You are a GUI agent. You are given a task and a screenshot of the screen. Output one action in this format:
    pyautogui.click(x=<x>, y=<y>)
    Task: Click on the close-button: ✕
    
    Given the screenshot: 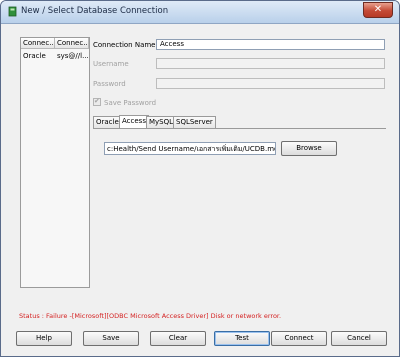 What is the action you would take?
    pyautogui.click(x=378, y=10)
    